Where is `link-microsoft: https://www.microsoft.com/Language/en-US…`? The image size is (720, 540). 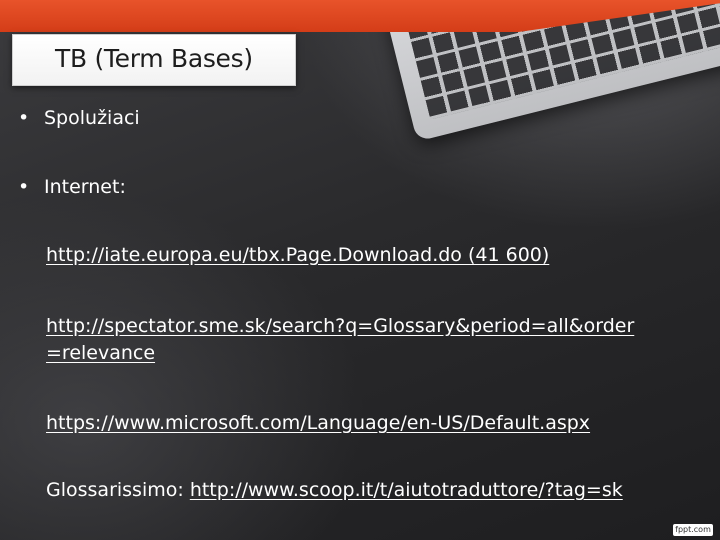
link-microsoft: https://www.microsoft.com/Language/en-US… is located at coordinates (318, 423).